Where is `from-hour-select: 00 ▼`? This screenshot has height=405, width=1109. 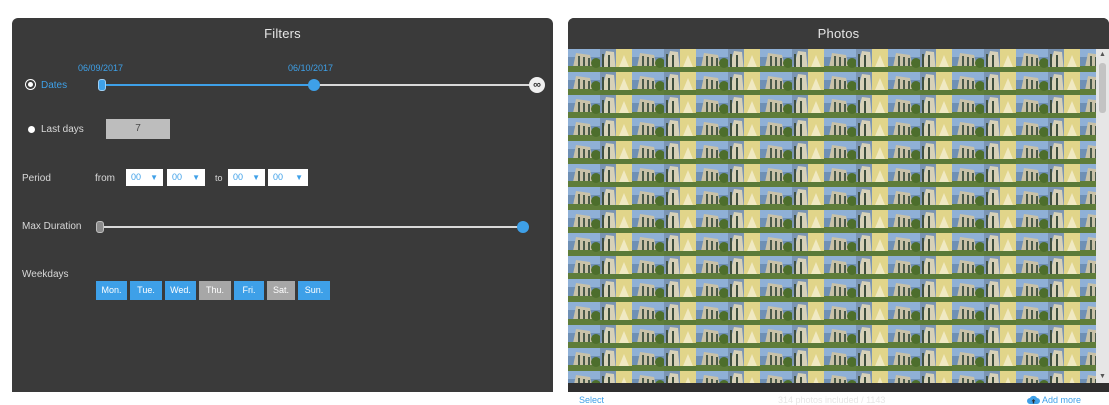 from-hour-select: 00 ▼ is located at coordinates (144, 177).